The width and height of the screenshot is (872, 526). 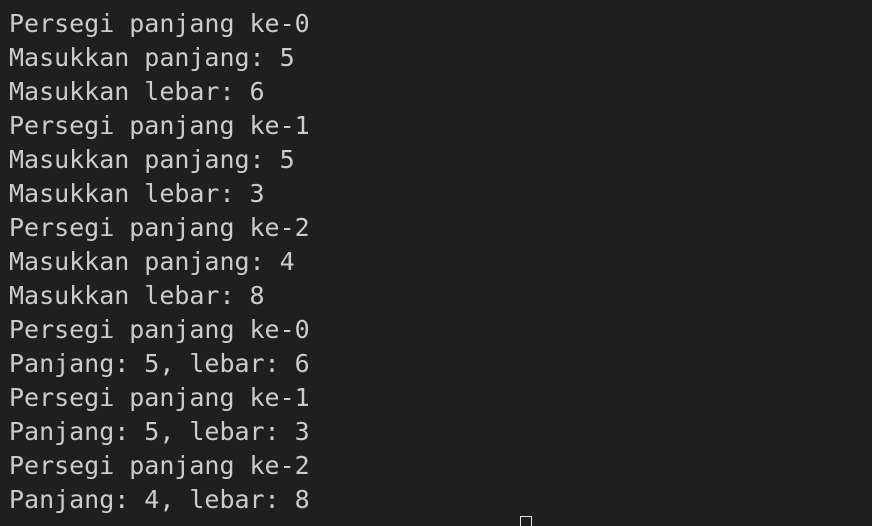 What do you see at coordinates (526, 521) in the screenshot?
I see `terminal-cursor` at bounding box center [526, 521].